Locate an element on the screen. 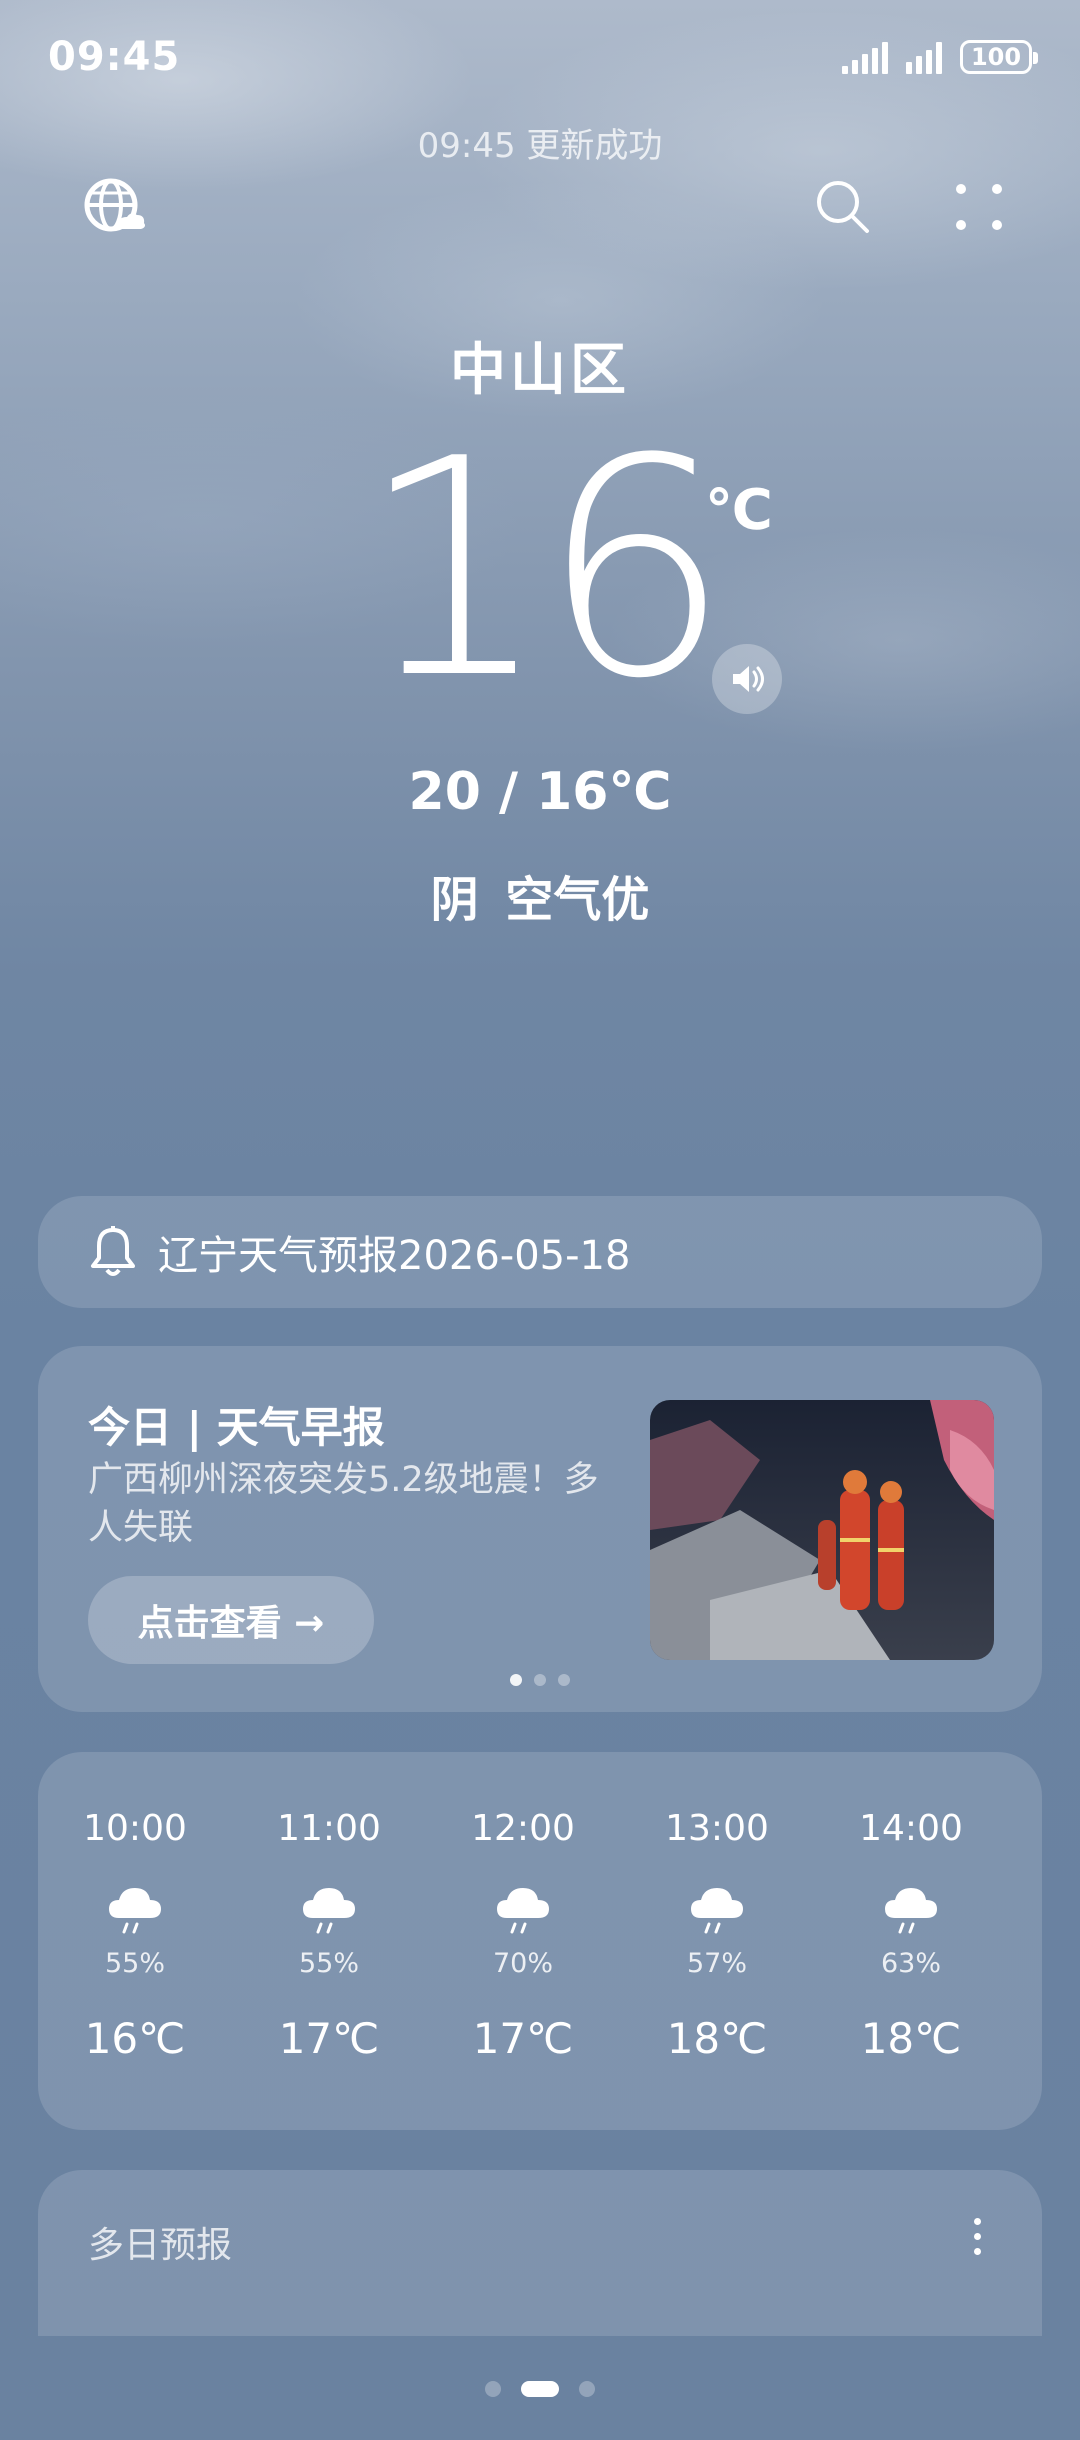 The width and height of the screenshot is (1080, 2440). forecast-alert-card: 辽宁天气预报2026-05-18 is located at coordinates (540, 1252).